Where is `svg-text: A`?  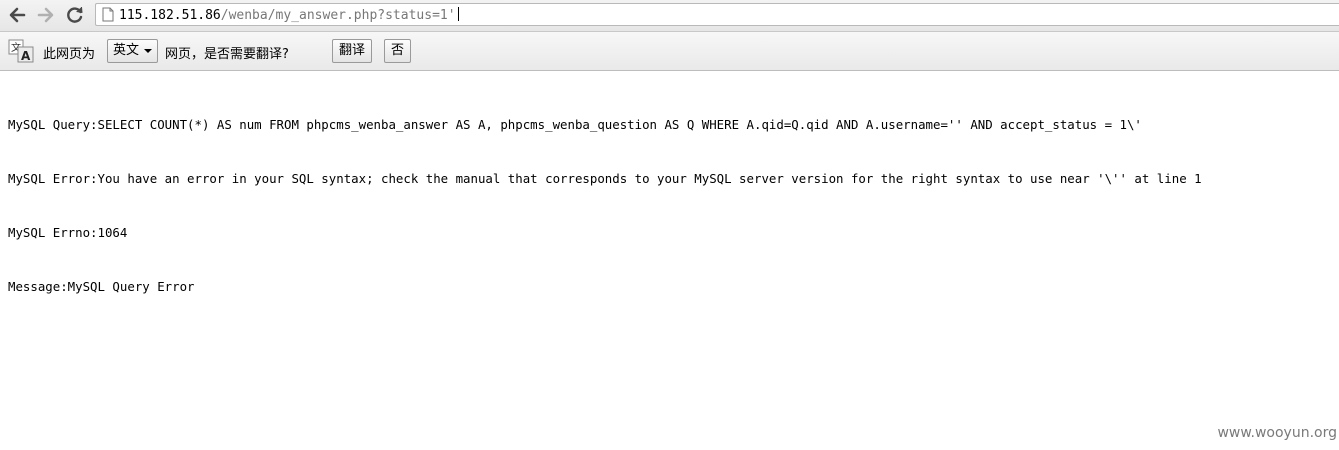 svg-text: A is located at coordinates (26, 56).